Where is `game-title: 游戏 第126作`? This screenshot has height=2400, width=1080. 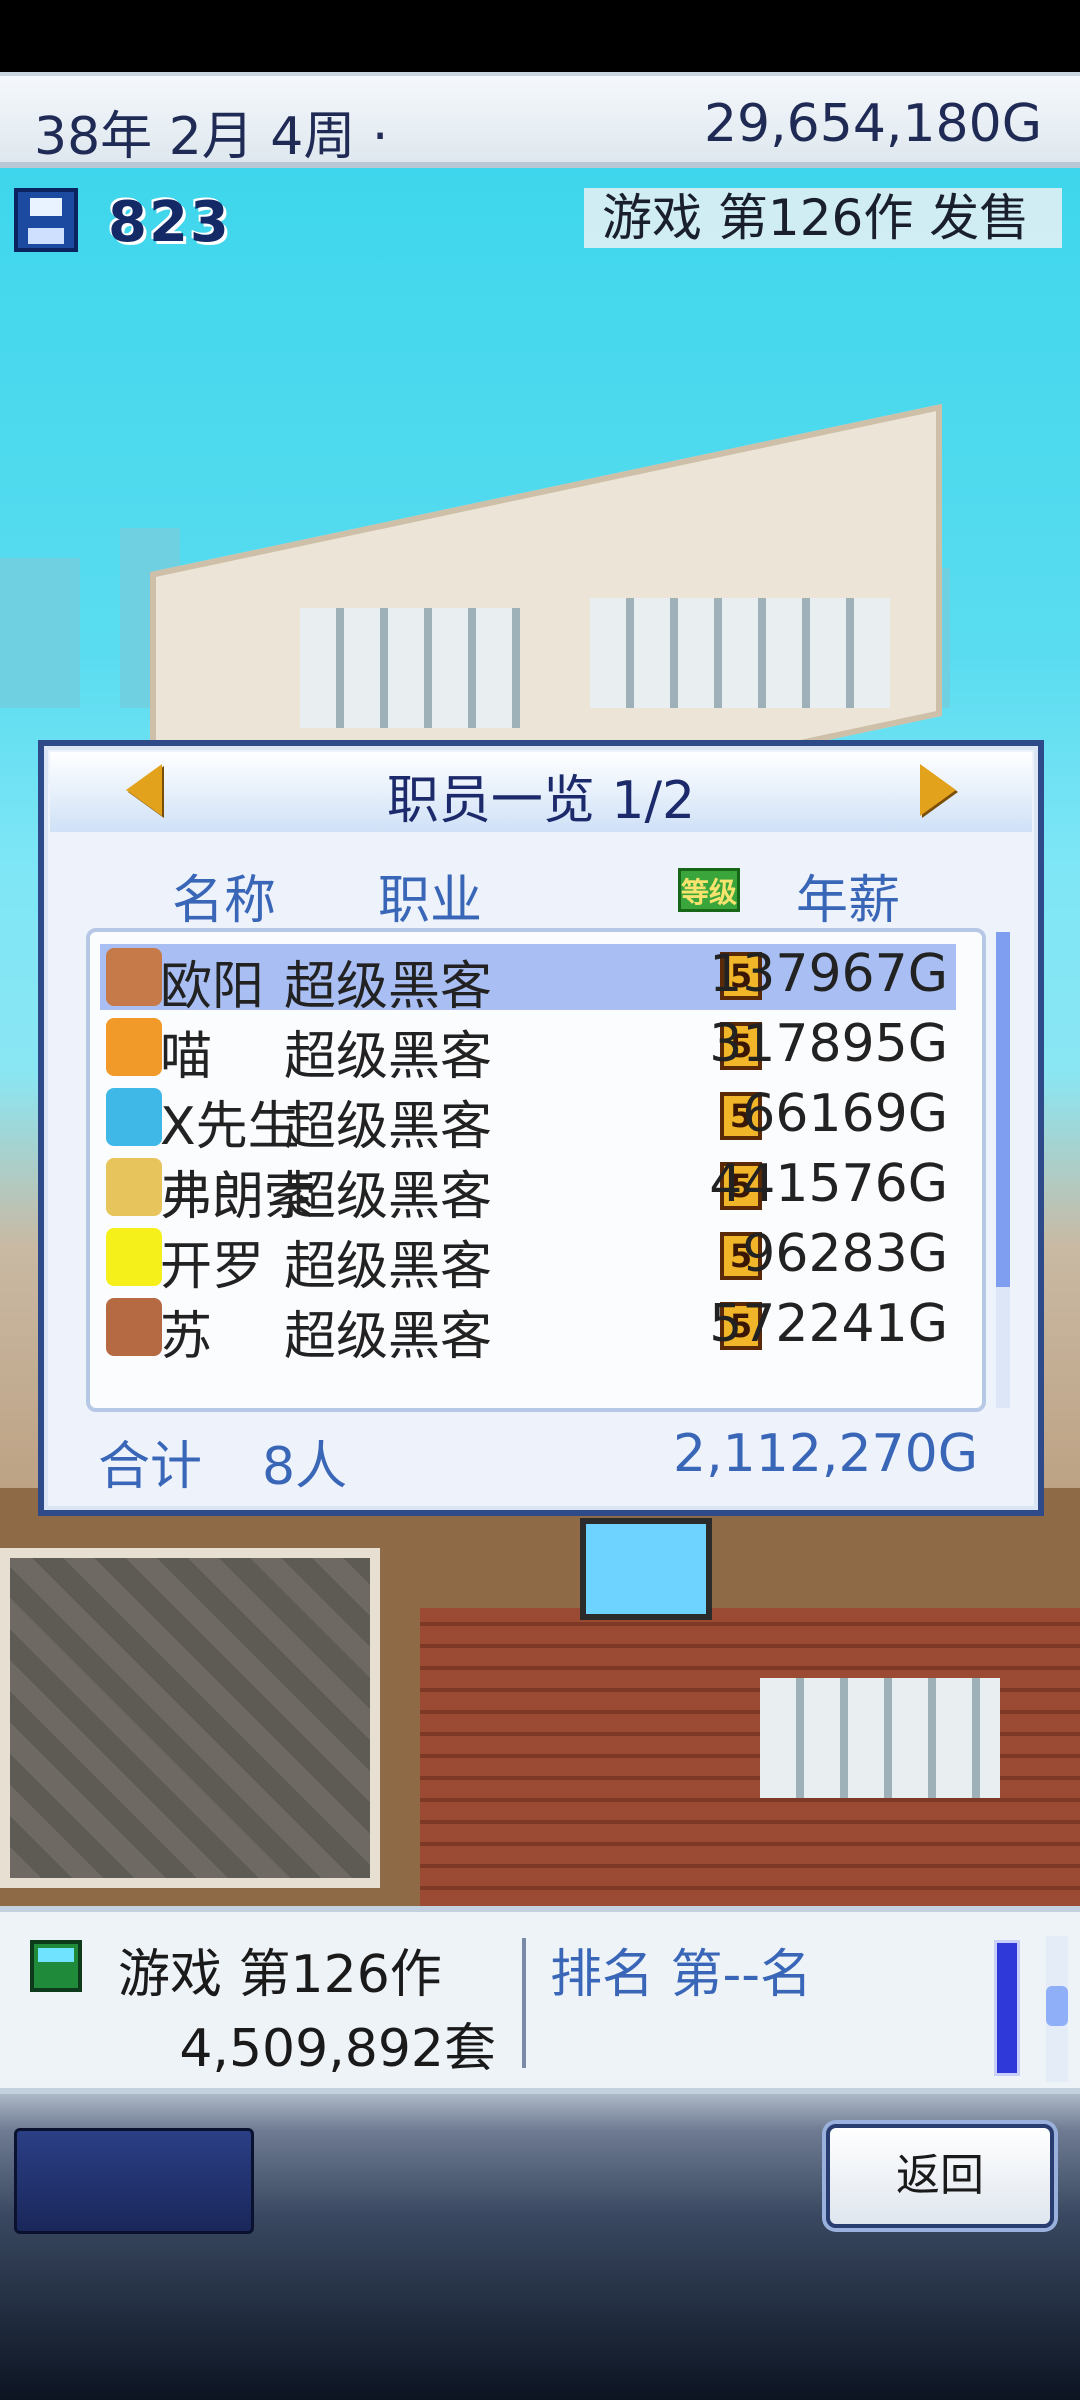 game-title: 游戏 第126作 is located at coordinates (280, 1975).